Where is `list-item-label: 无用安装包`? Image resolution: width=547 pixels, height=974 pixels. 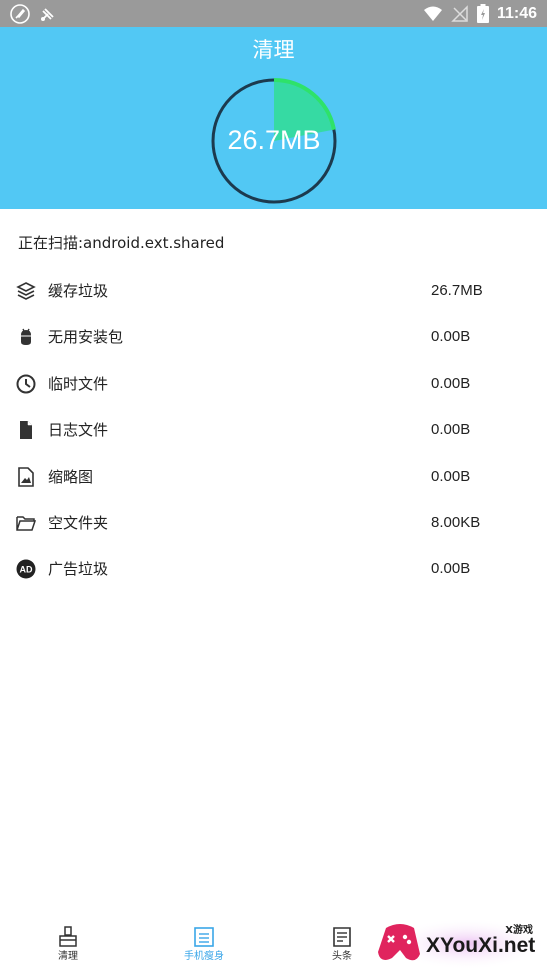 list-item-label: 无用安装包 is located at coordinates (86, 337).